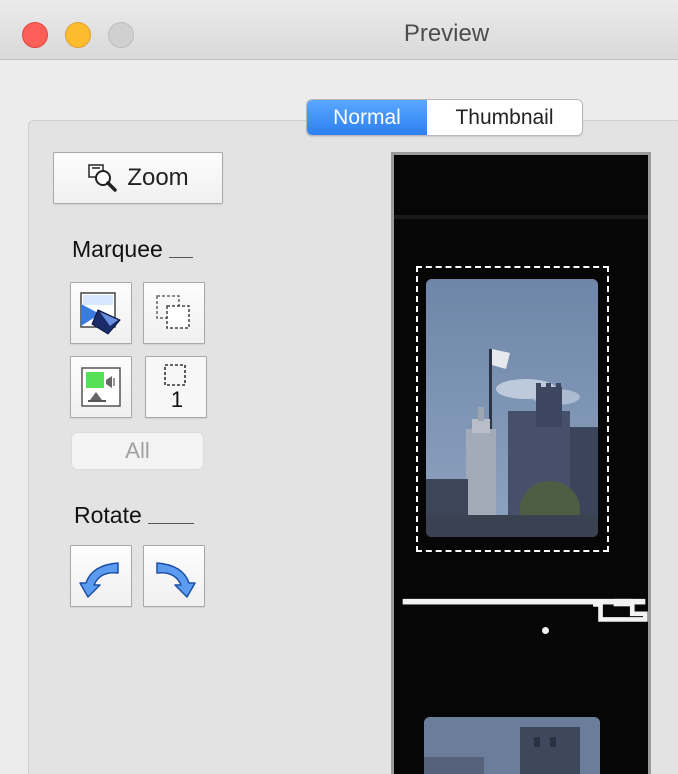 This screenshot has height=774, width=678. What do you see at coordinates (177, 399) in the screenshot?
I see `marquee-count: 1` at bounding box center [177, 399].